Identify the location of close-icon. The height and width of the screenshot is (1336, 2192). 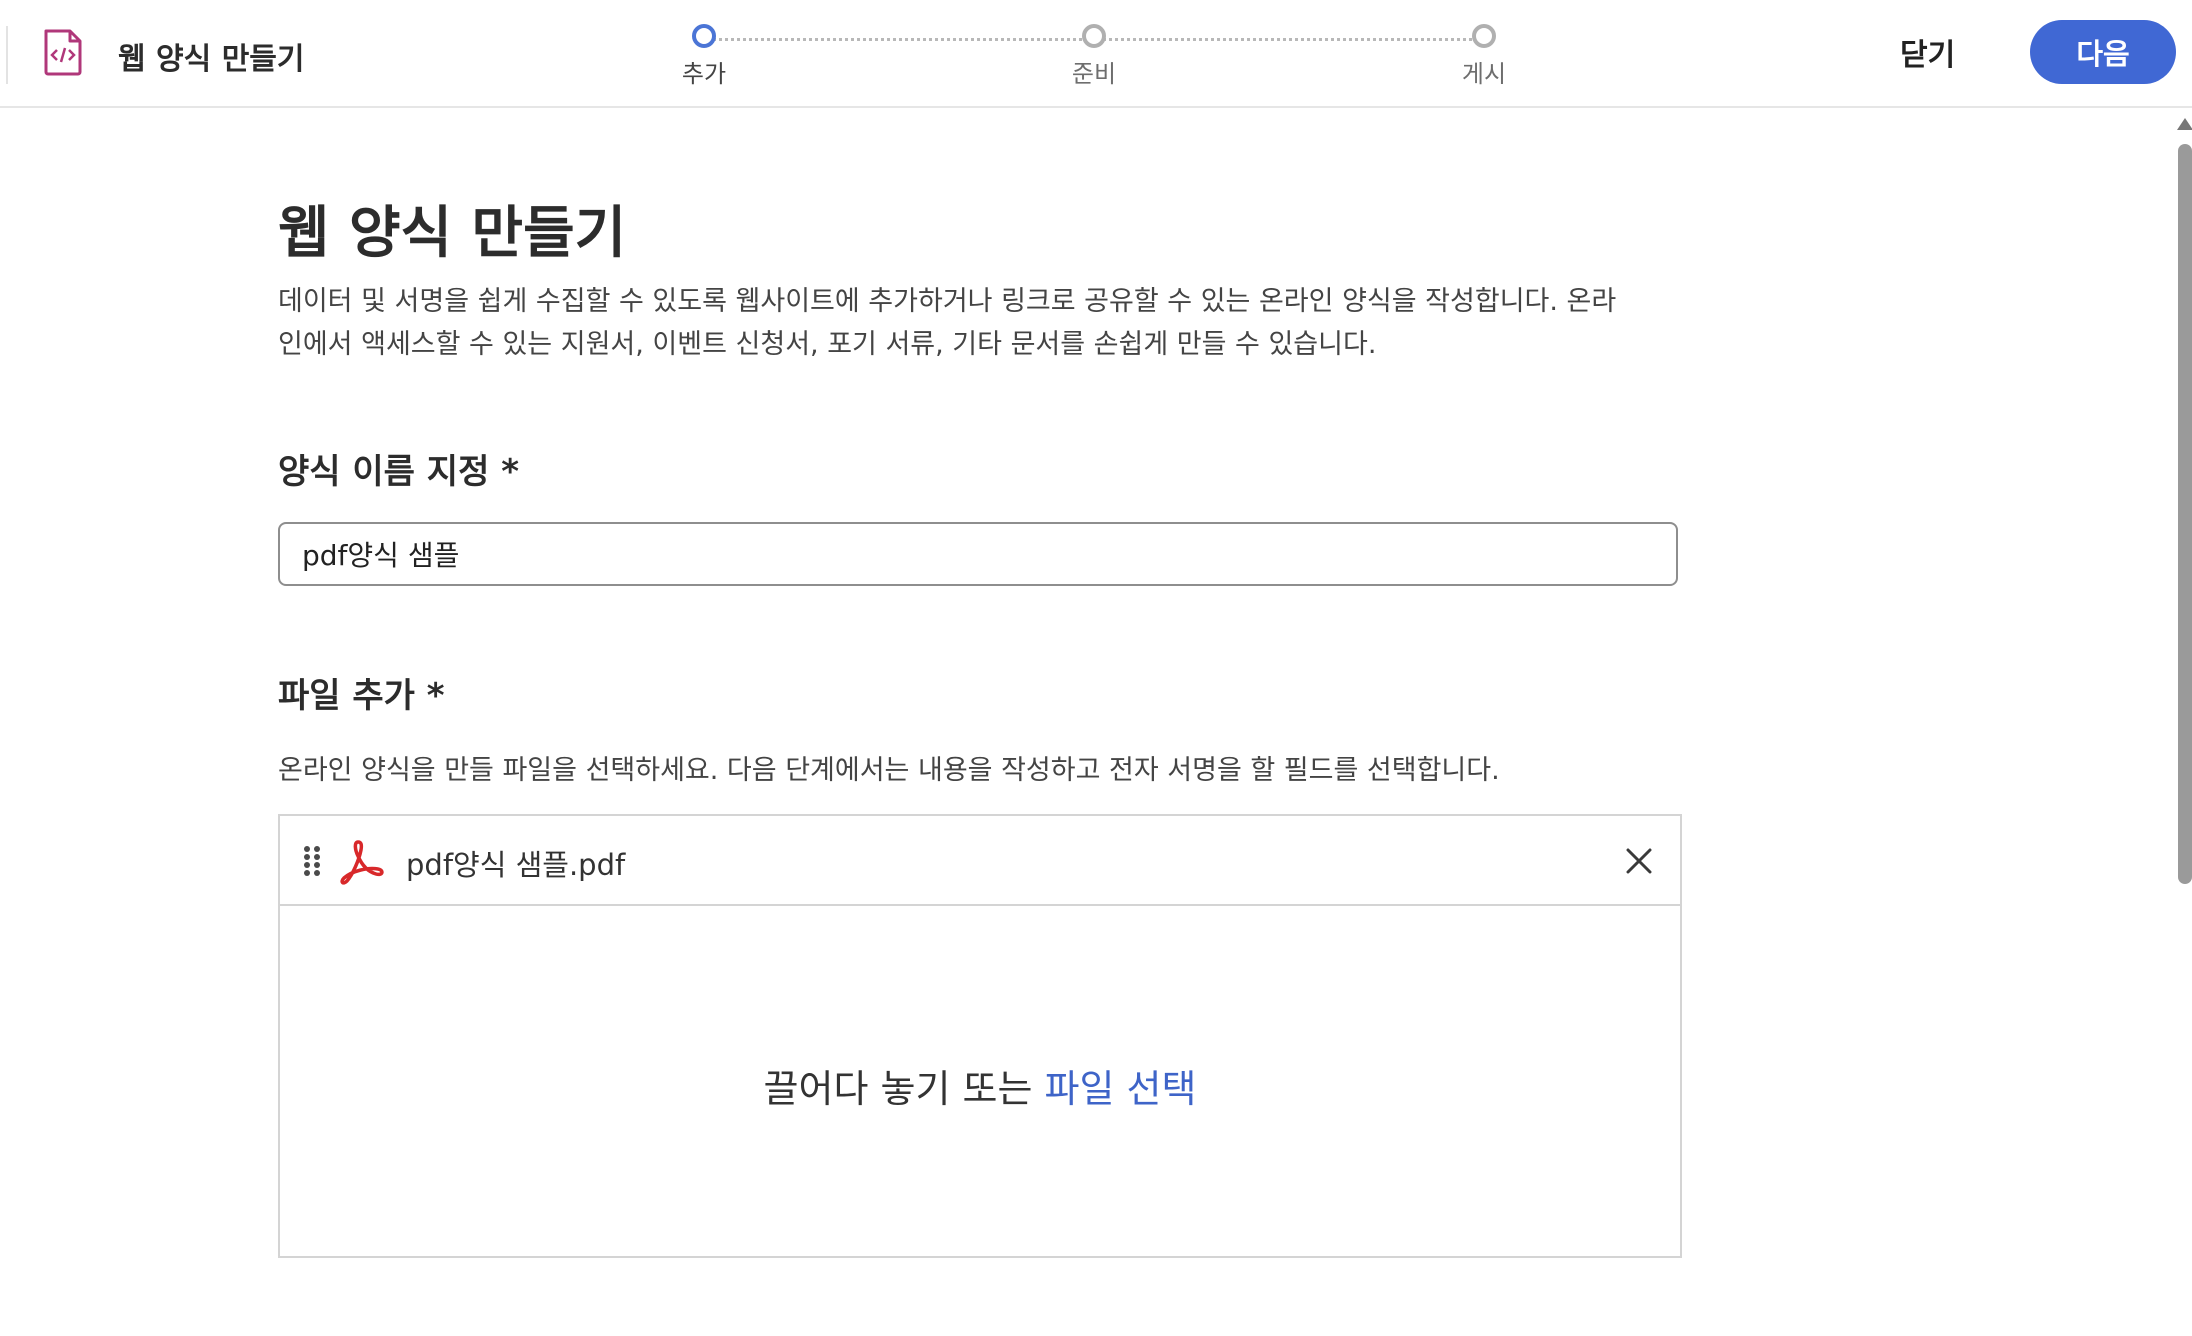
(1639, 861).